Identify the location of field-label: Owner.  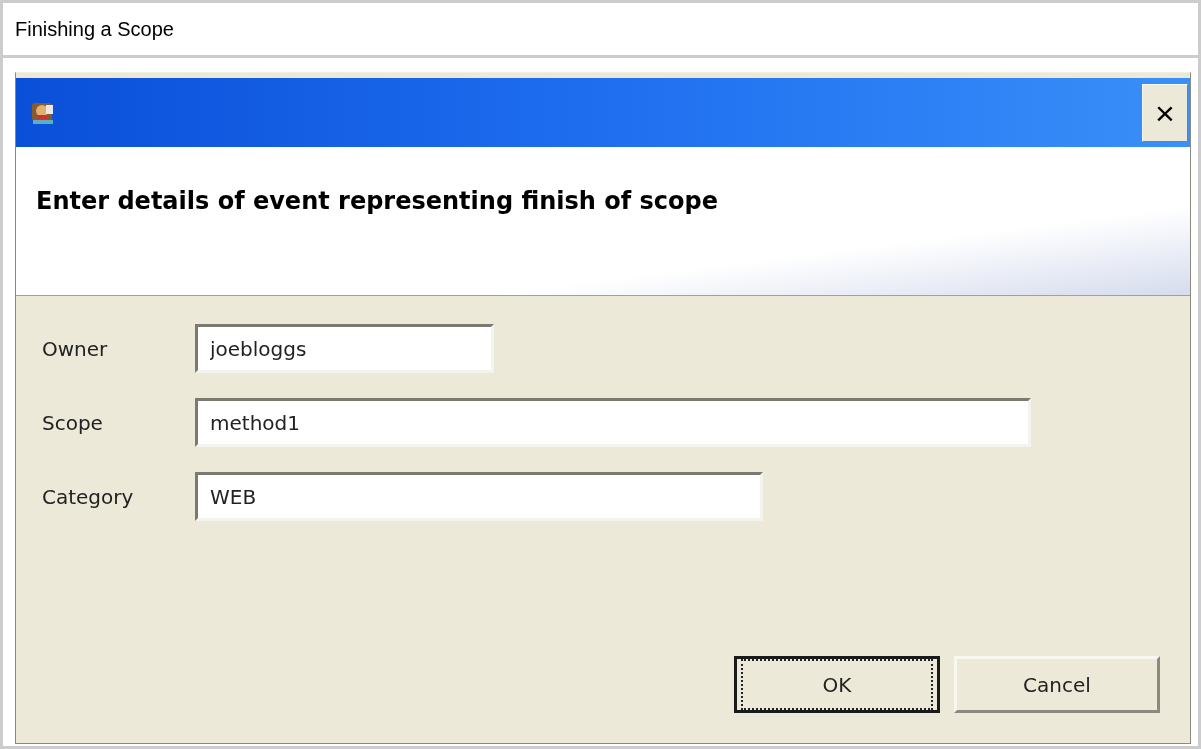
(75, 349).